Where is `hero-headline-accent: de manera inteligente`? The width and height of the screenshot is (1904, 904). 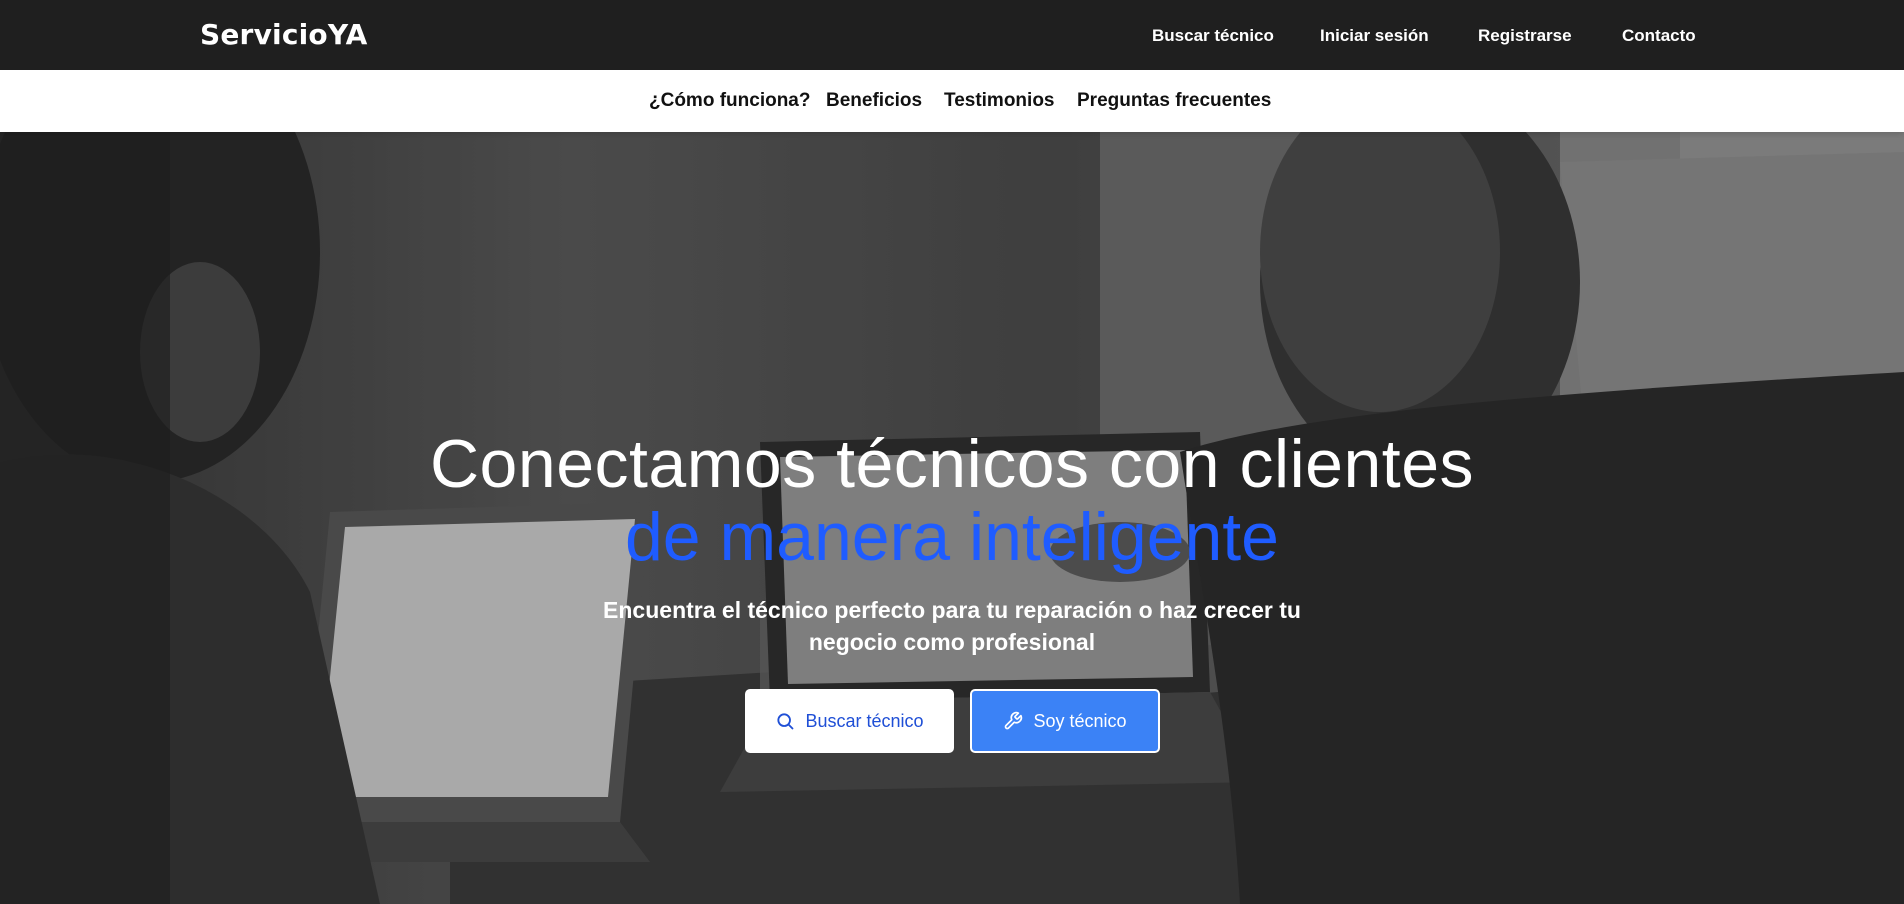 hero-headline-accent: de manera inteligente is located at coordinates (951, 537).